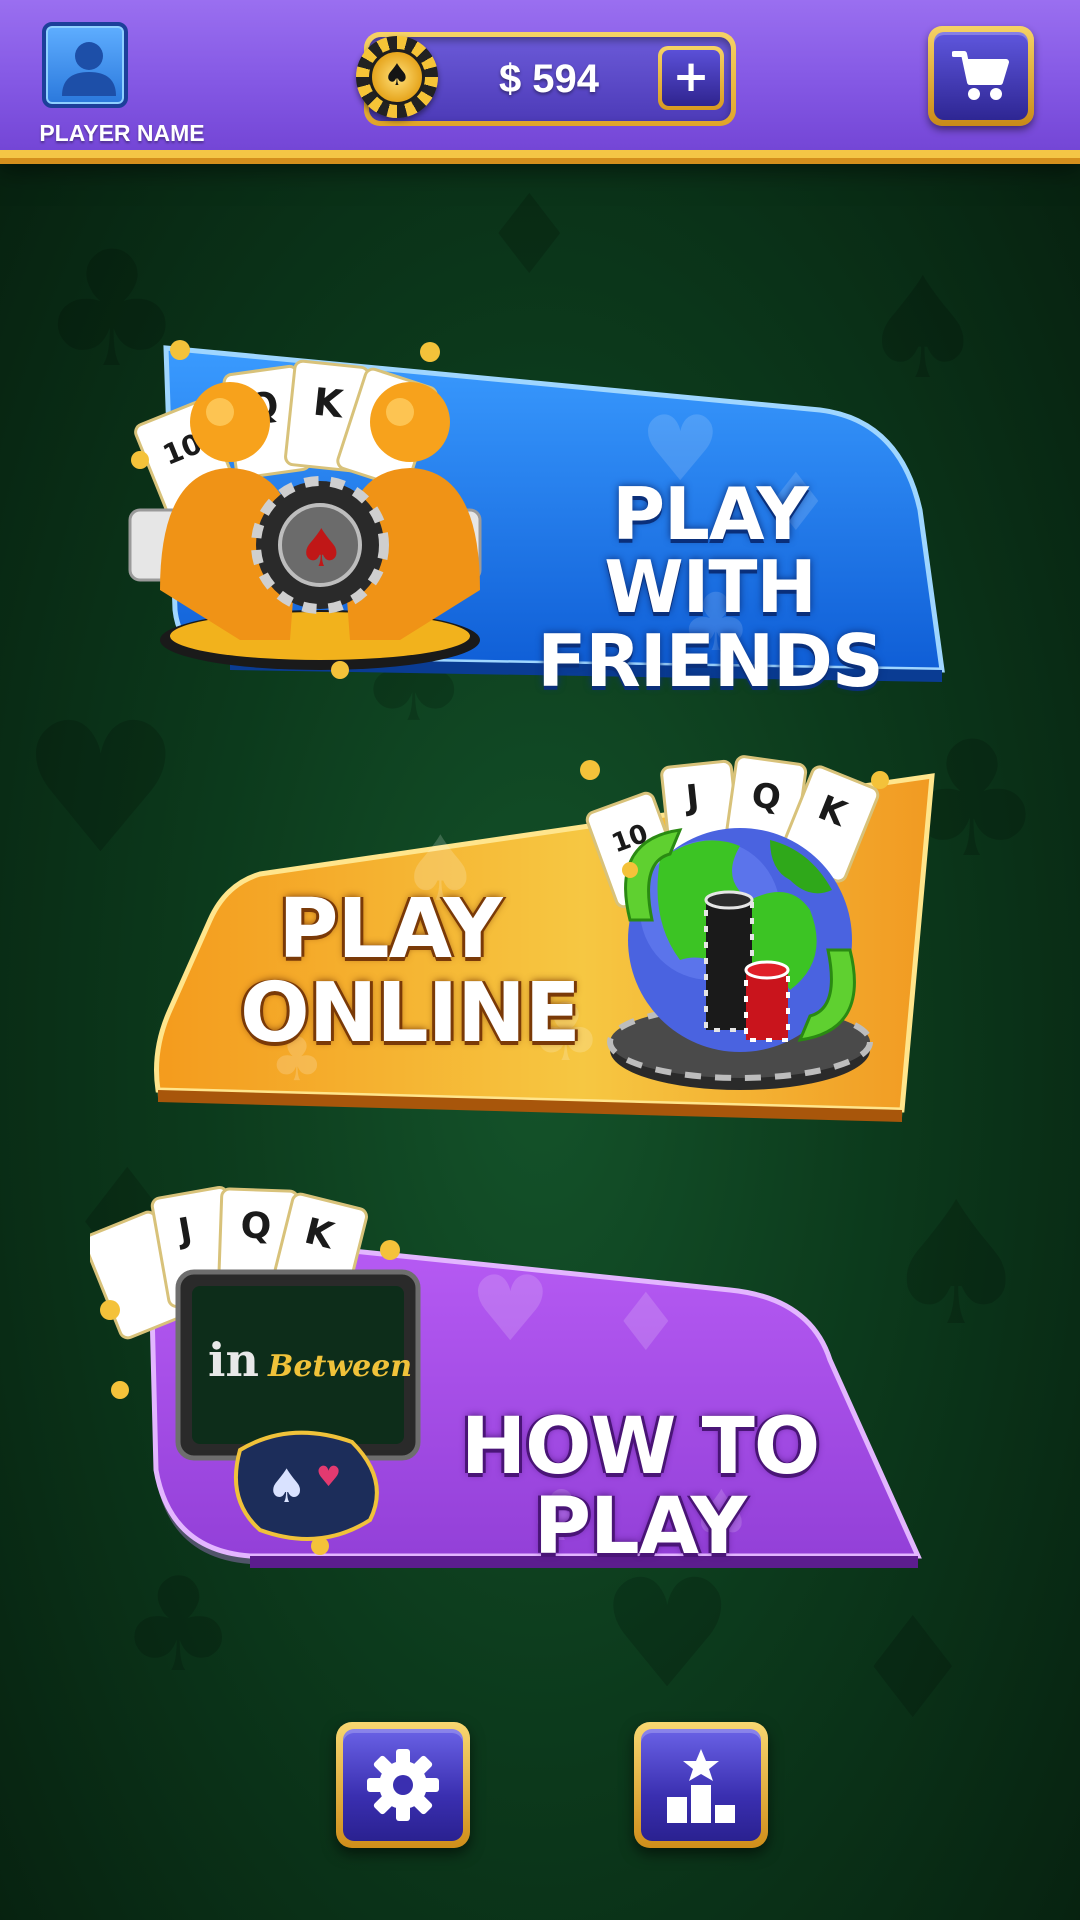  I want to click on balance-display: ♠ $ 594 +, so click(546, 79).